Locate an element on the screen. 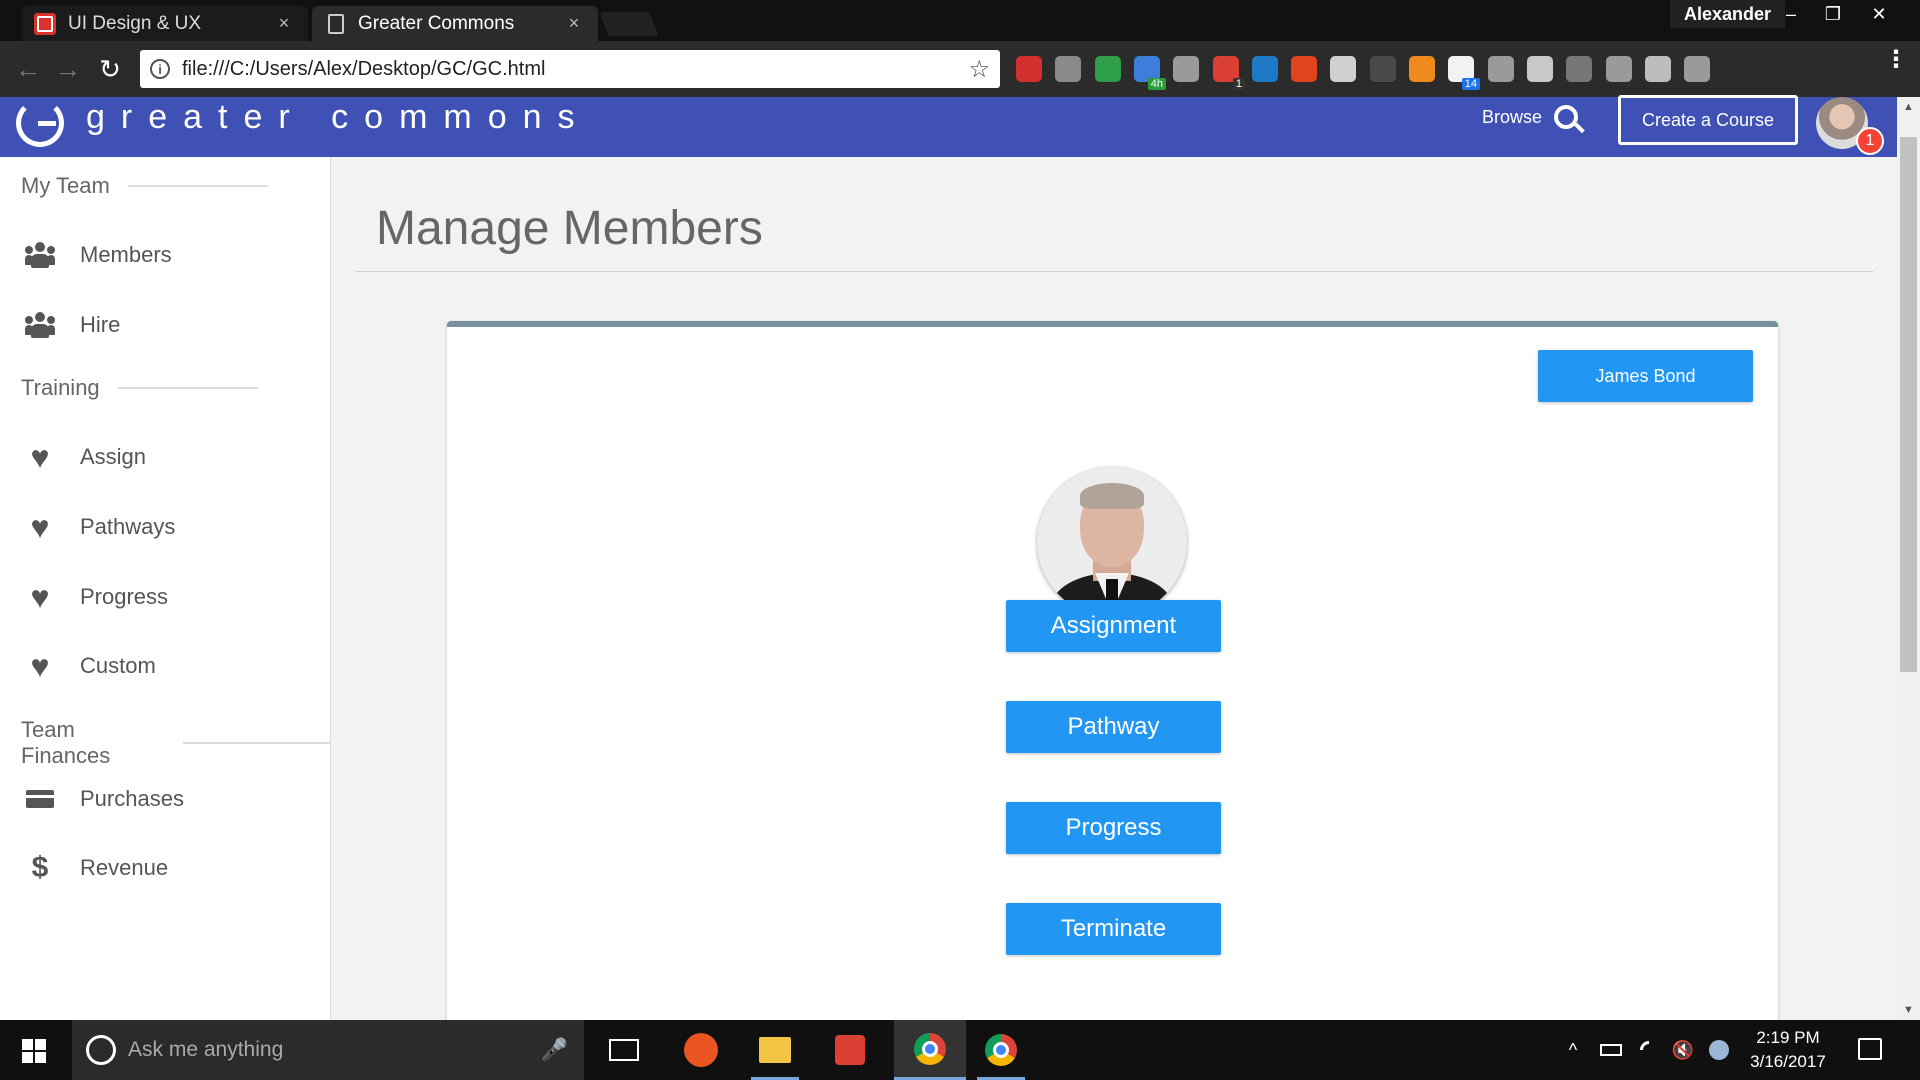 Image resolution: width=1920 pixels, height=1080 pixels. sidebar-item-label: Assign is located at coordinates (113, 456).